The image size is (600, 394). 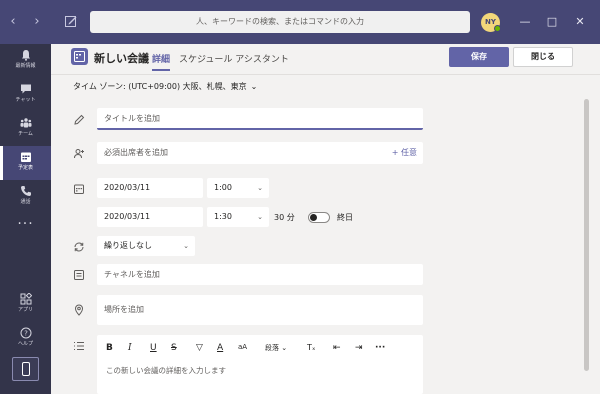 What do you see at coordinates (337, 348) in the screenshot?
I see `decrease-indent-icon: ⇤` at bounding box center [337, 348].